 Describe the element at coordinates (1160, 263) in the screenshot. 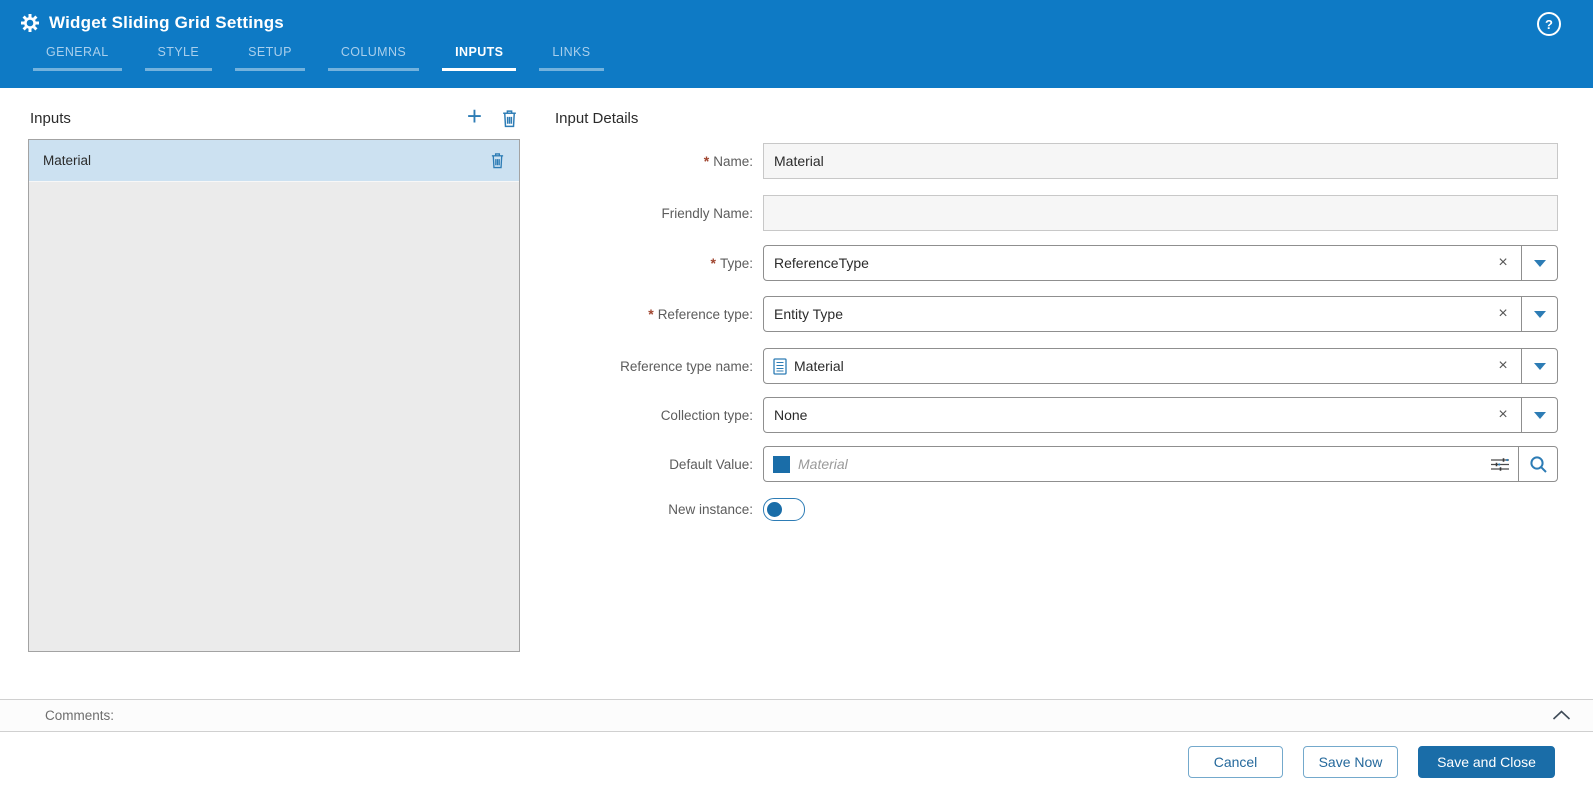

I see `type-combo: ReferenceType ×` at that location.